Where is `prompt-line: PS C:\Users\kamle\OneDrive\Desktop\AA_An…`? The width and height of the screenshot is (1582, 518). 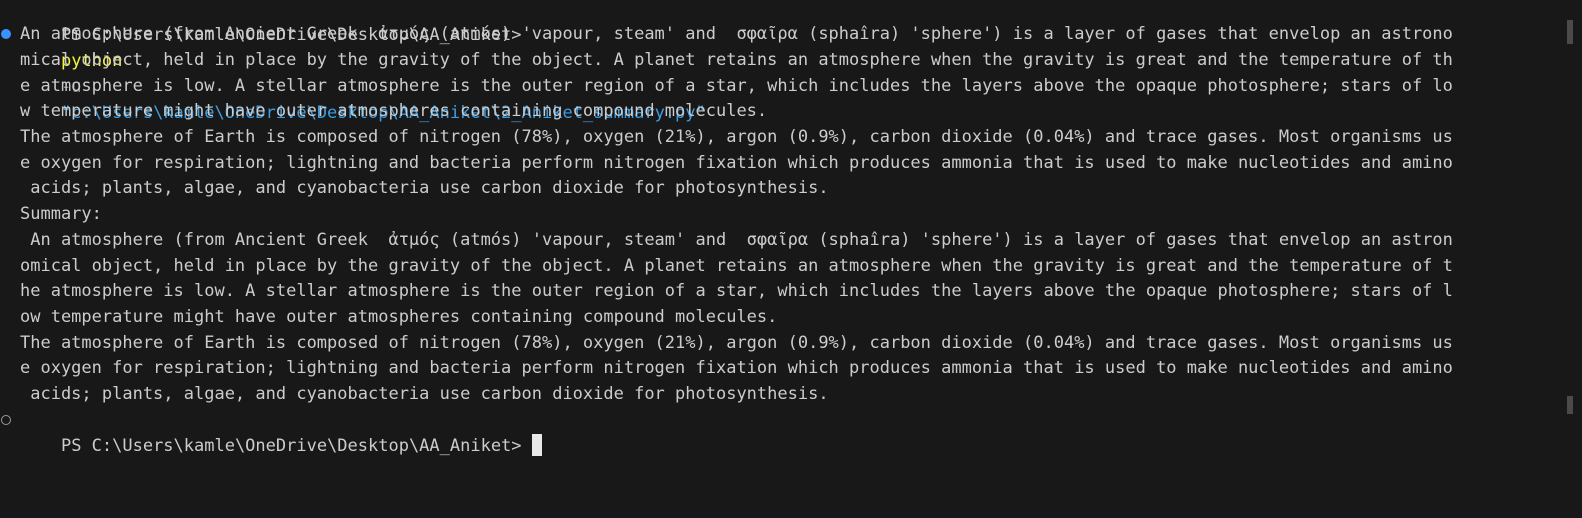 prompt-line: PS C:\Users\kamle\OneDrive\Desktop\AA_An… is located at coordinates (281, 431).